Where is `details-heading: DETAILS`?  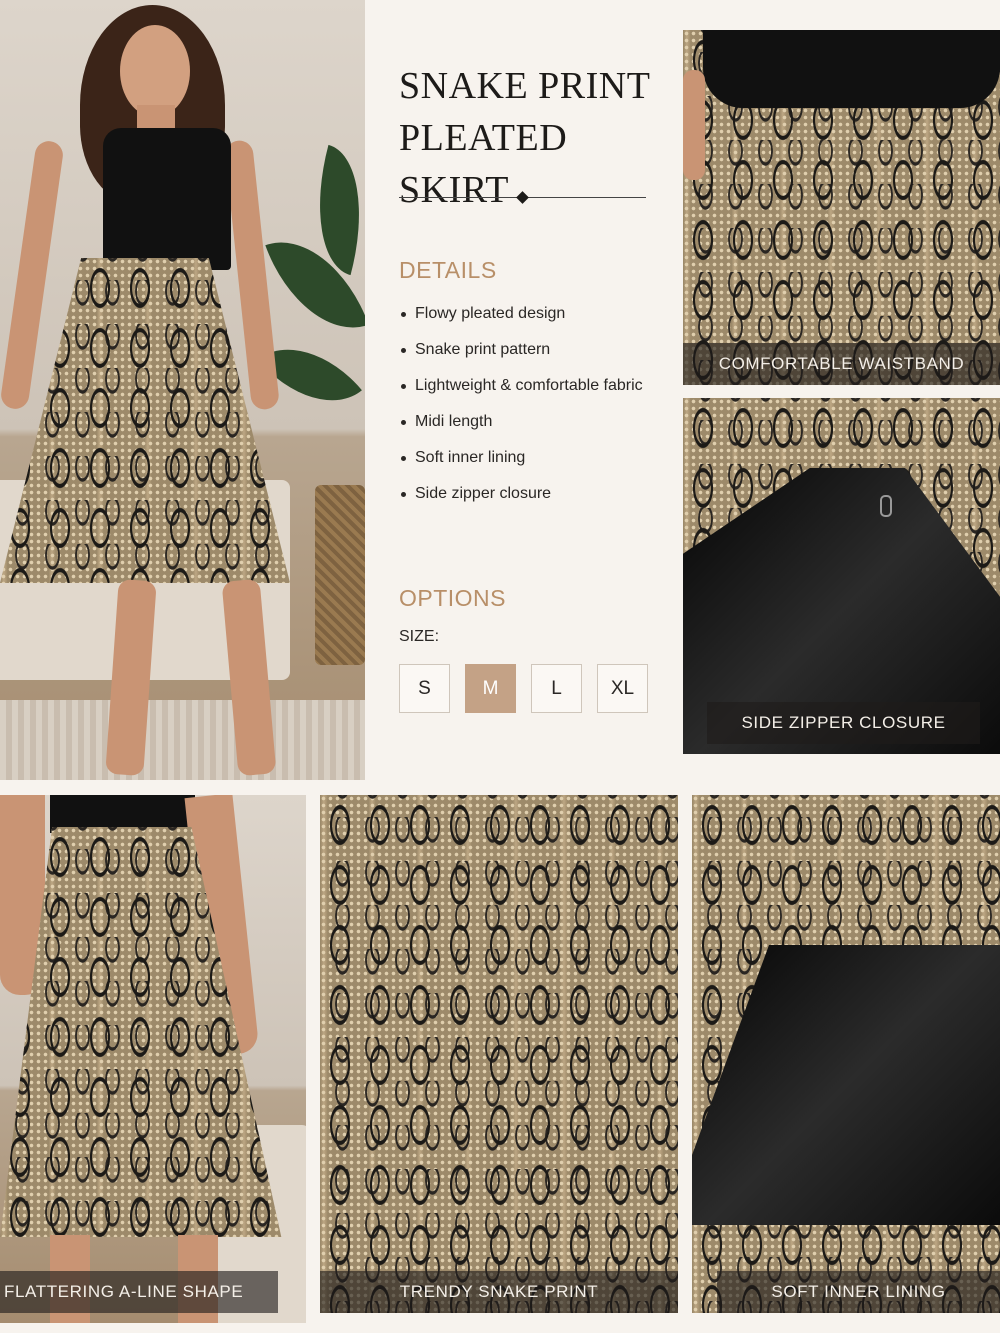
details-heading: DETAILS is located at coordinates (448, 270).